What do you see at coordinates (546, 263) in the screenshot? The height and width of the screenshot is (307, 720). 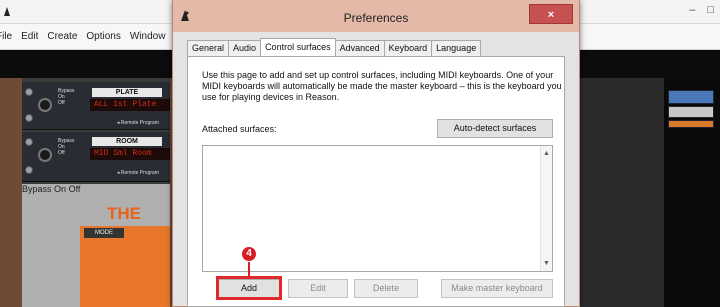 I see `scroll-down-arrow-icon: ▼` at bounding box center [546, 263].